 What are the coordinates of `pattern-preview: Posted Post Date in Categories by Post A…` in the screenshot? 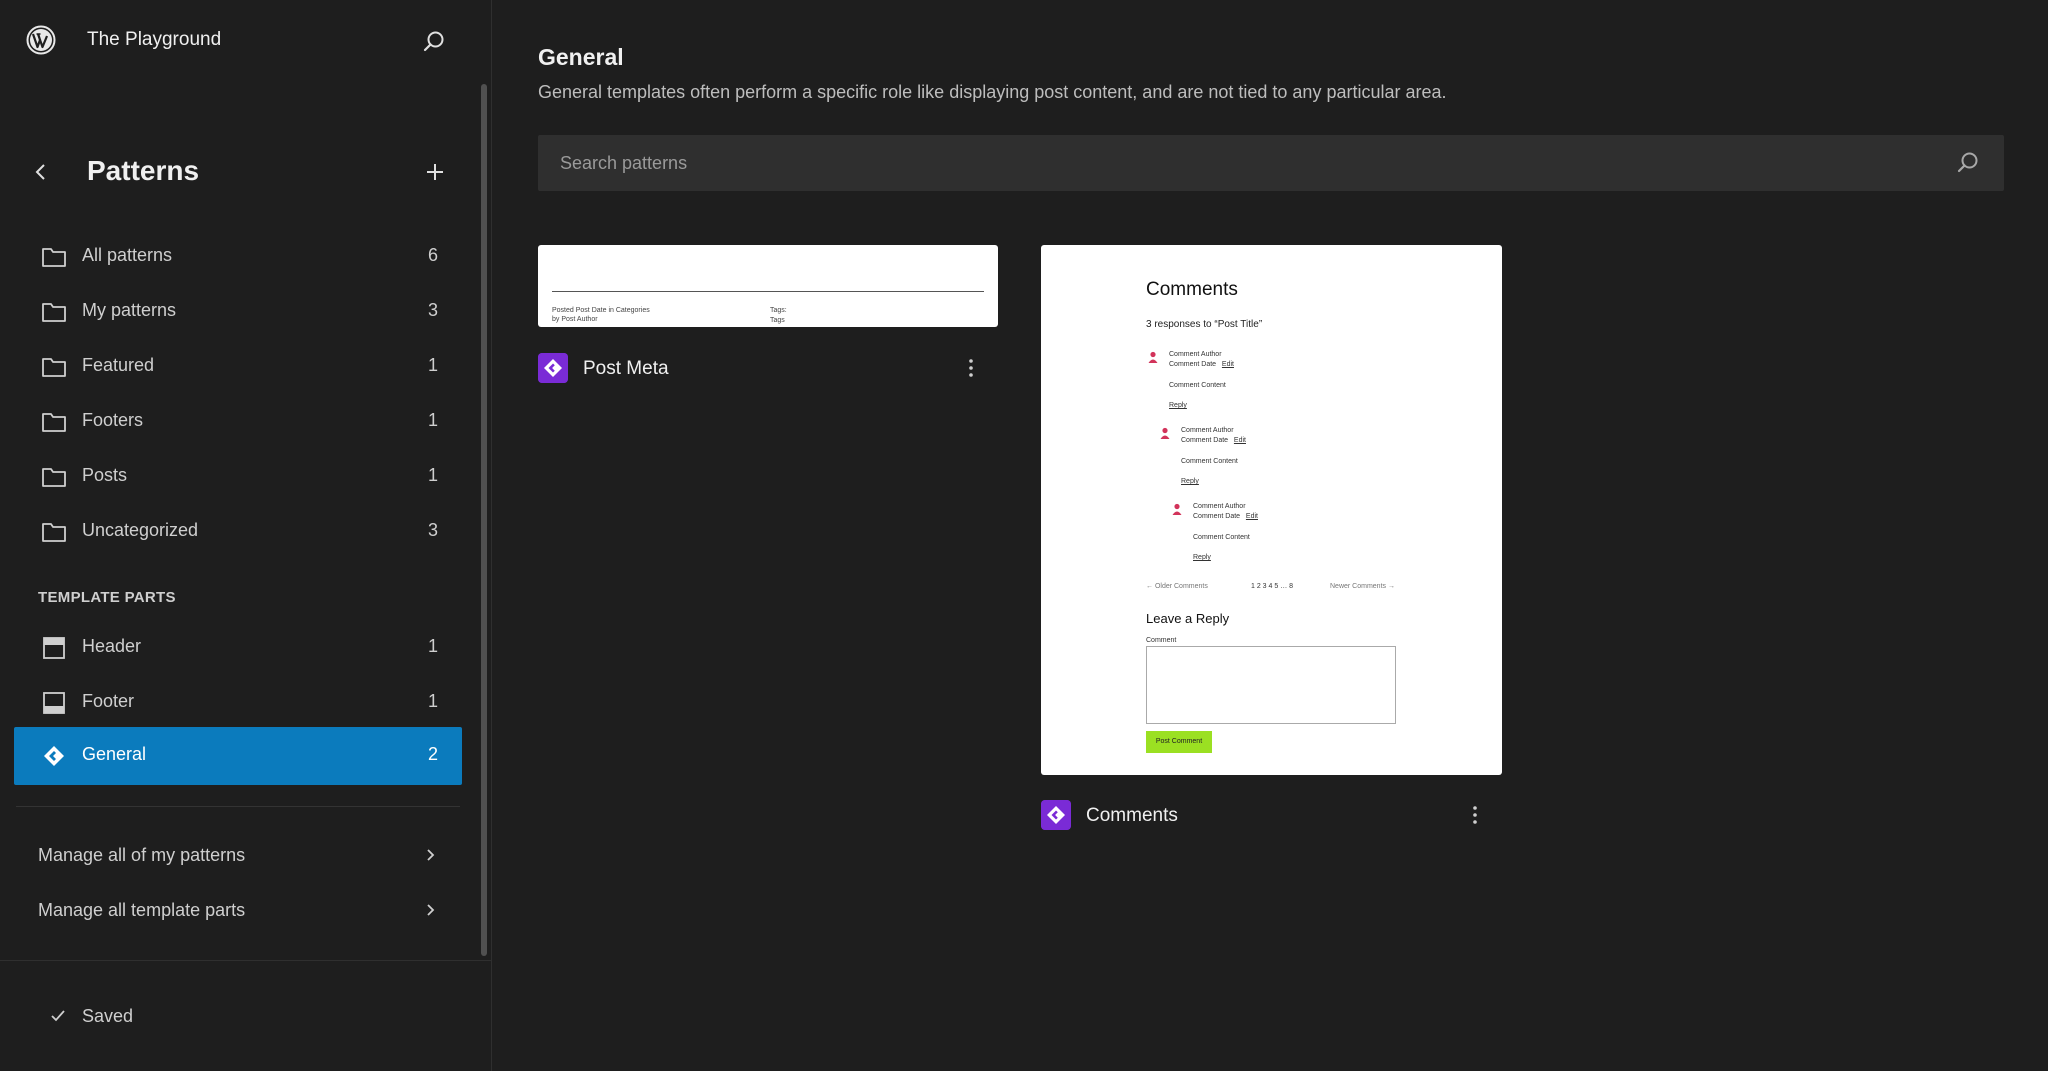 It's located at (768, 286).